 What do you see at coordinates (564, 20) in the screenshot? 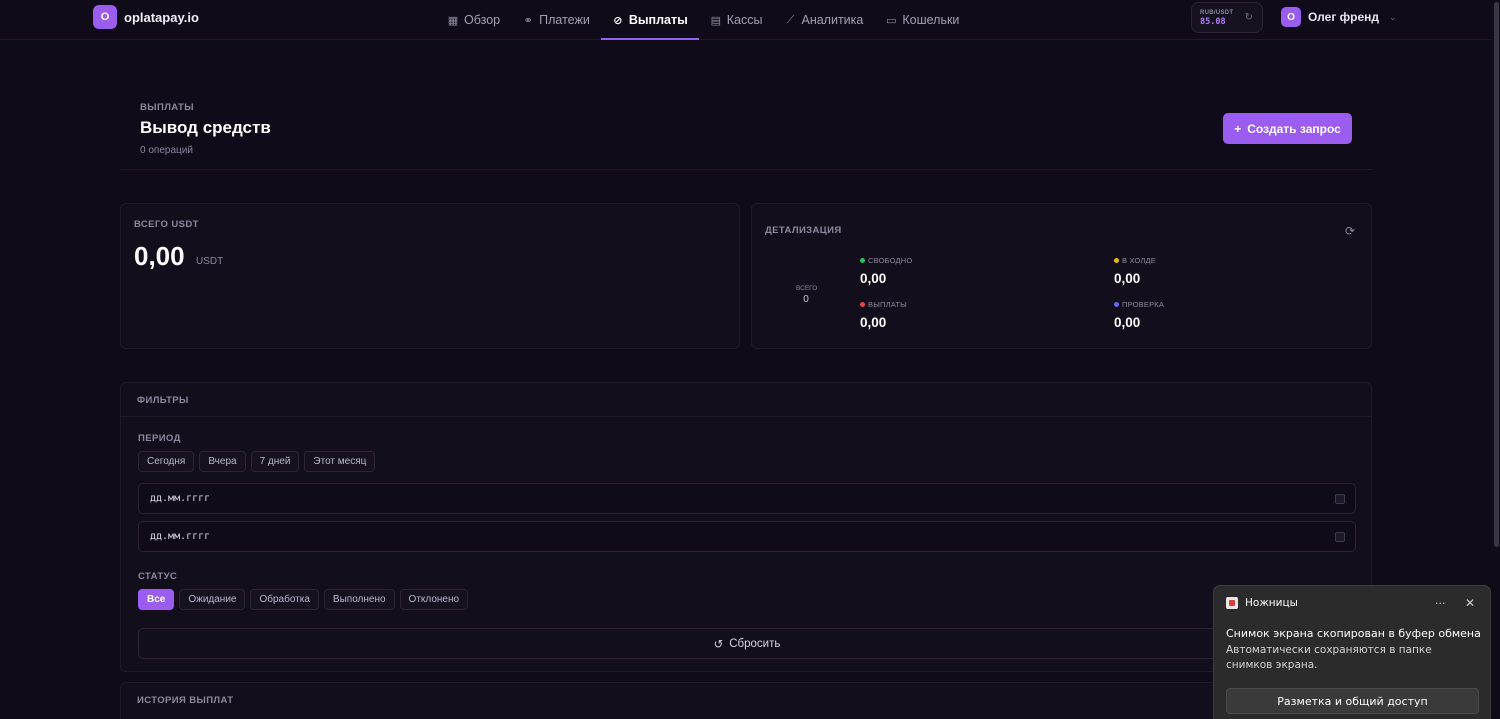
I see `nav-item-label: Платежи` at bounding box center [564, 20].